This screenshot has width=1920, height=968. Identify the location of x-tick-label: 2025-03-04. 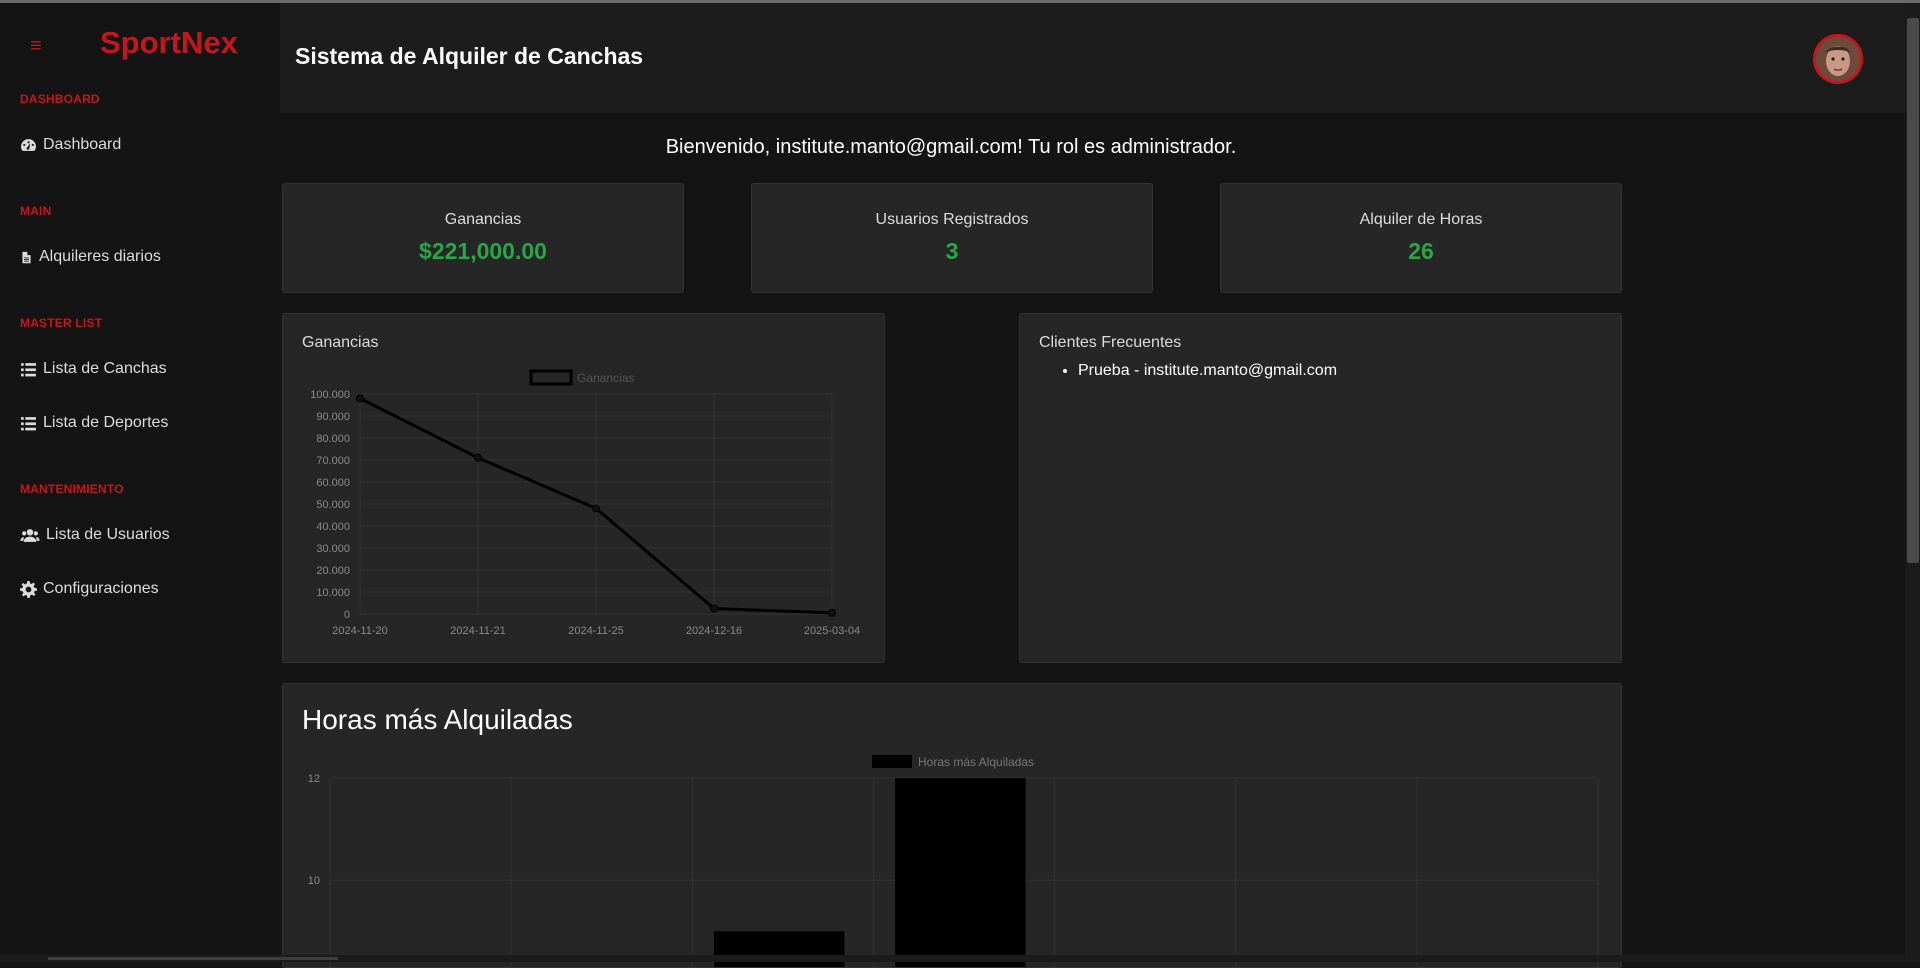
(832, 631).